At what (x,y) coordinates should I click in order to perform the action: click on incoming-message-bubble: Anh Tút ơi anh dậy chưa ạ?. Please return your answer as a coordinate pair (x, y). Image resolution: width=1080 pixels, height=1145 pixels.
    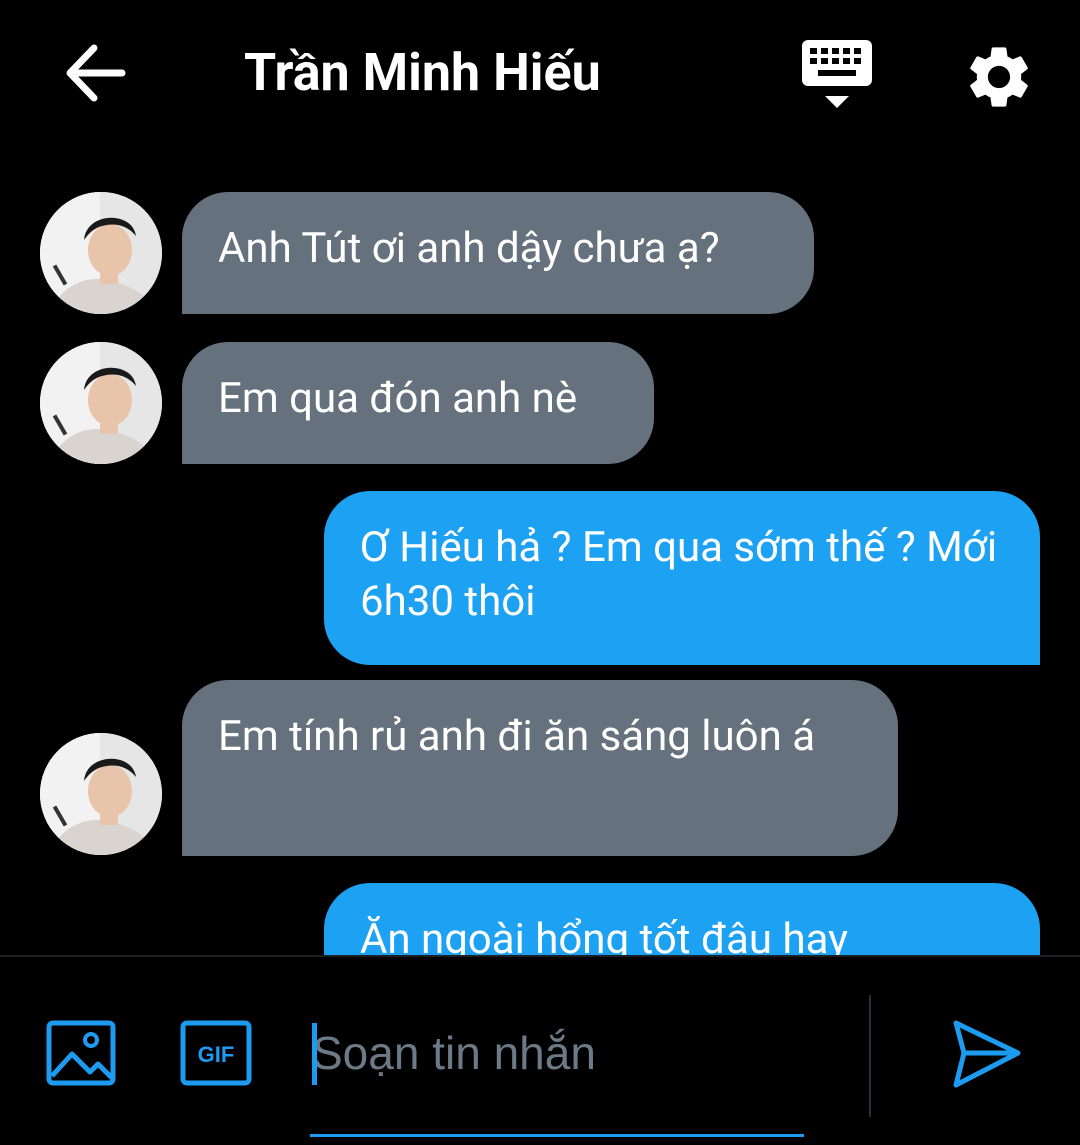
    Looking at the image, I should click on (498, 253).